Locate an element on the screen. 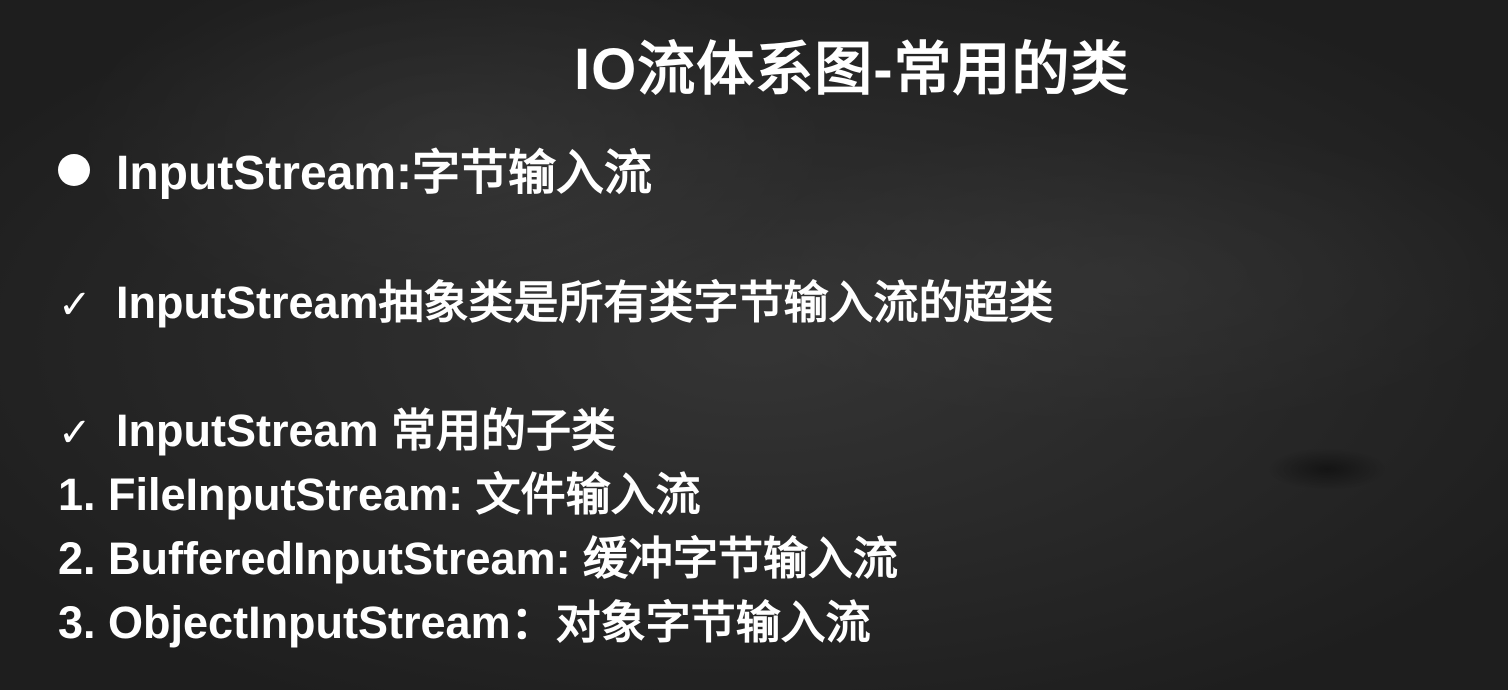  check-point-1: ✓ InputStream抽象类是所有类字节输入流的超类 is located at coordinates (556, 302).